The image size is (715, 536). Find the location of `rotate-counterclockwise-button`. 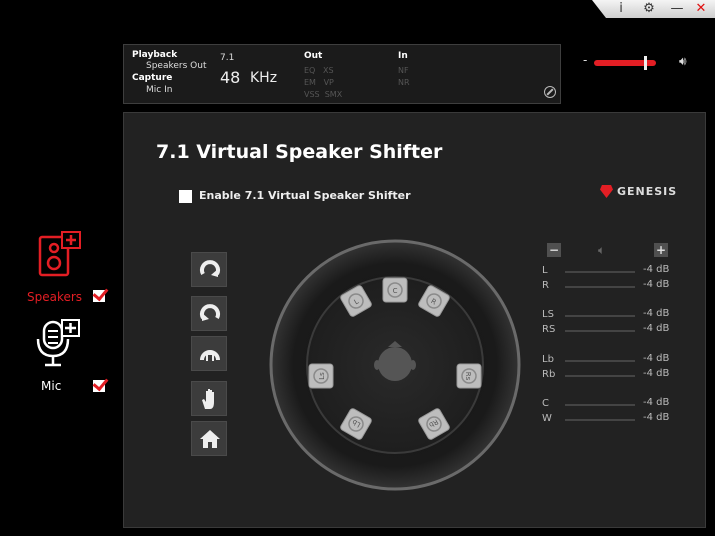

rotate-counterclockwise-button is located at coordinates (209, 313).